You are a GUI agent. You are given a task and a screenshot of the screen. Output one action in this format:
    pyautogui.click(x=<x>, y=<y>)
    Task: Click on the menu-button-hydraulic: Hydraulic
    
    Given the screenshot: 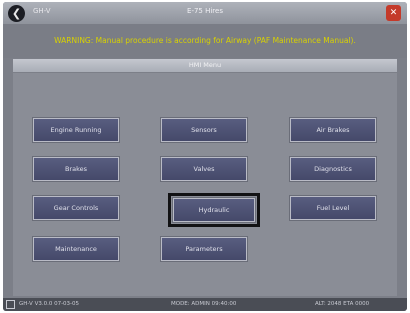 What is the action you would take?
    pyautogui.click(x=214, y=210)
    